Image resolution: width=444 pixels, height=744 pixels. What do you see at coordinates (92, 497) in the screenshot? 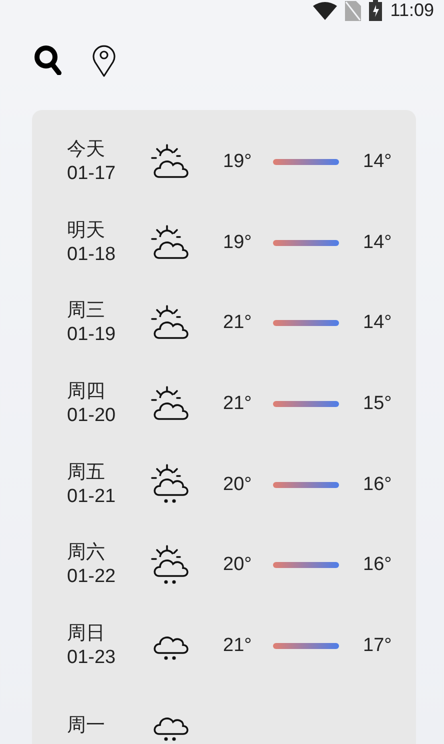
I see `date-label: 01-21` at bounding box center [92, 497].